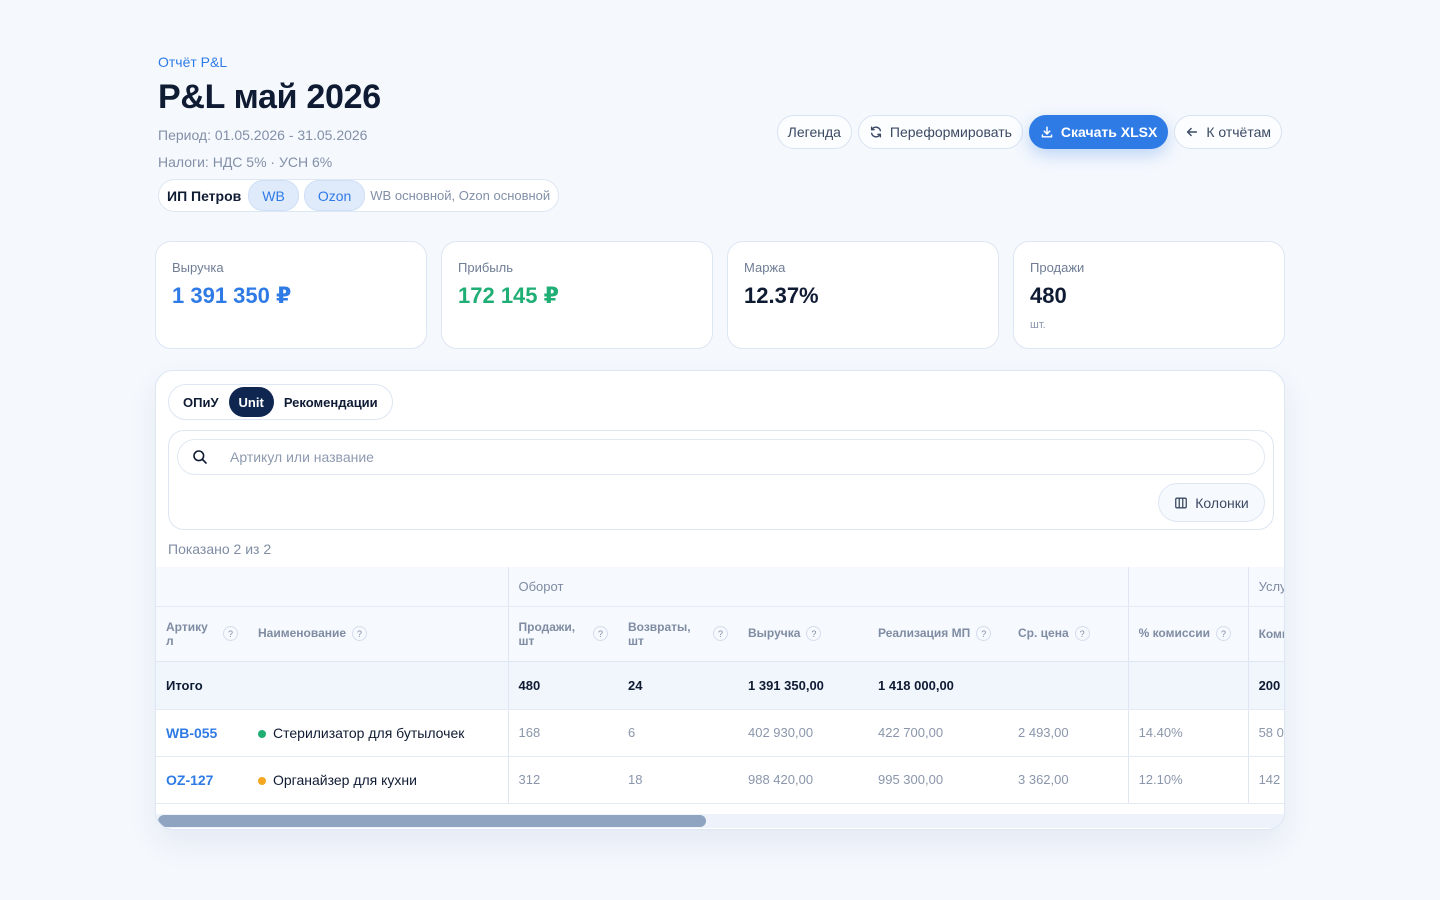  I want to click on download-button-label: Скачать XLSX, so click(1109, 132).